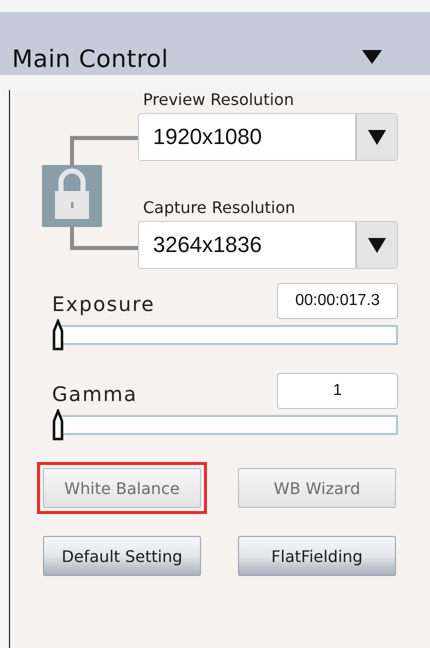 This screenshot has width=430, height=648. Describe the element at coordinates (91, 59) in the screenshot. I see `panel-title: Main Control` at that location.